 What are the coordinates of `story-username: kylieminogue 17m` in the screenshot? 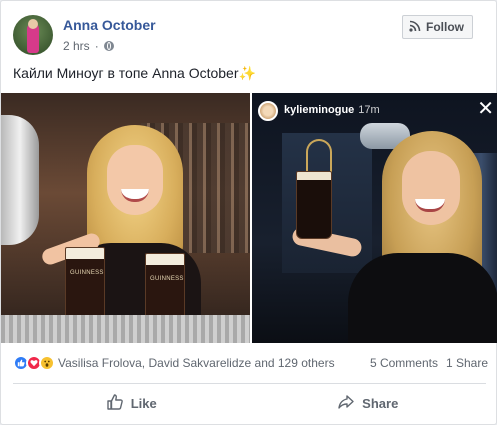 It's located at (332, 110).